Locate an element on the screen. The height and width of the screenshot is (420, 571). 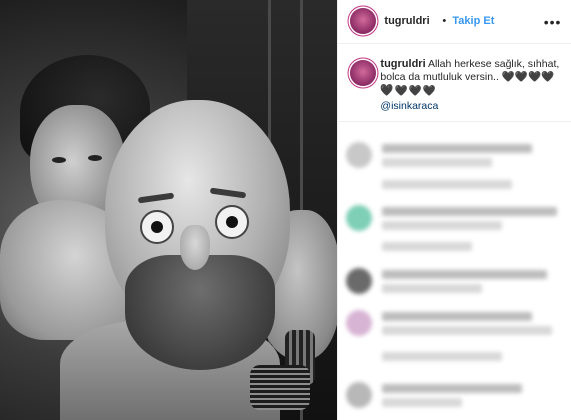
header-username: tugruldri is located at coordinates (406, 21).